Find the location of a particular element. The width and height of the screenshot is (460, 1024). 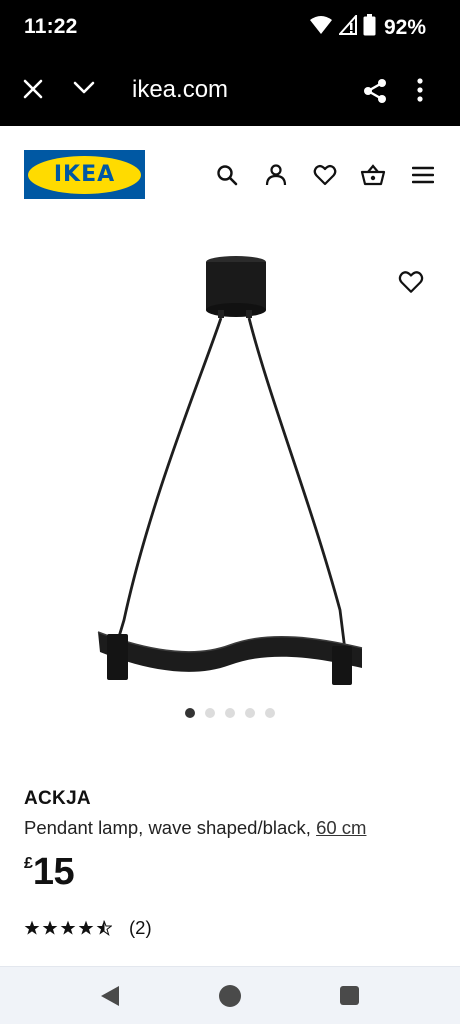

product-rating: (2) is located at coordinates (88, 928).